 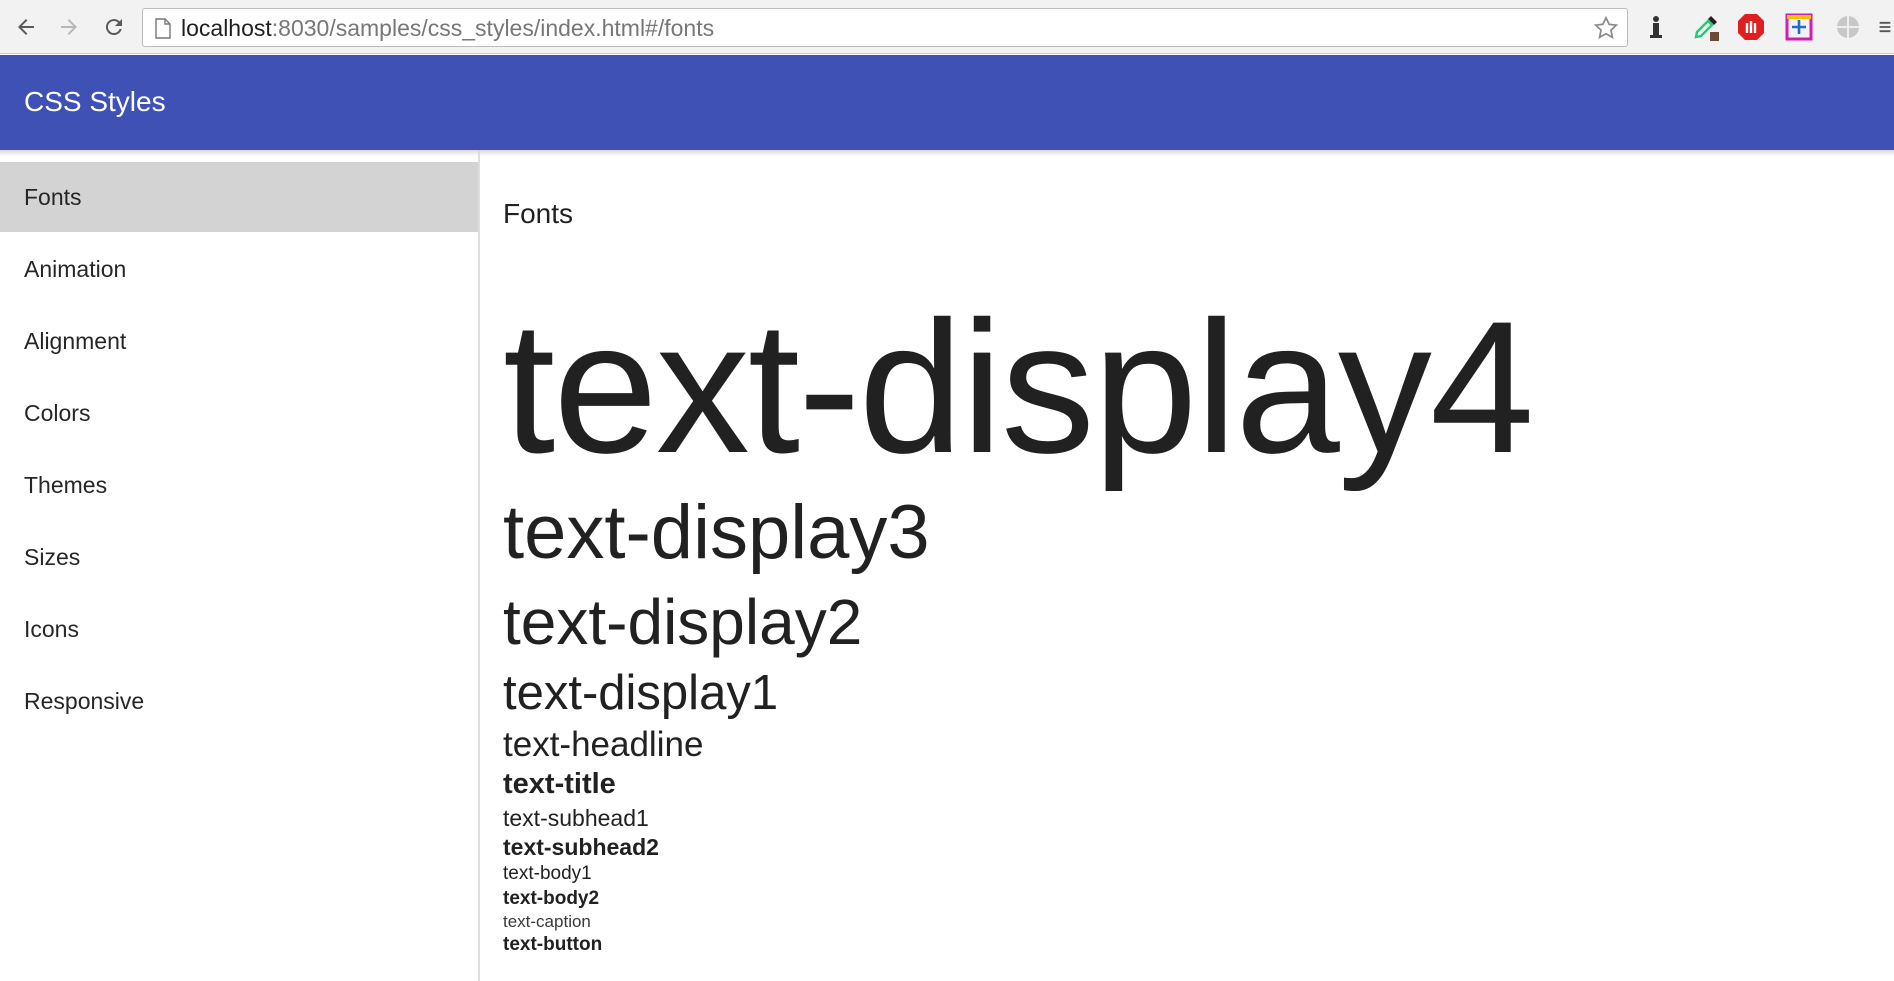 I want to click on sidebar-item-alignment: Alignment, so click(x=239, y=341).